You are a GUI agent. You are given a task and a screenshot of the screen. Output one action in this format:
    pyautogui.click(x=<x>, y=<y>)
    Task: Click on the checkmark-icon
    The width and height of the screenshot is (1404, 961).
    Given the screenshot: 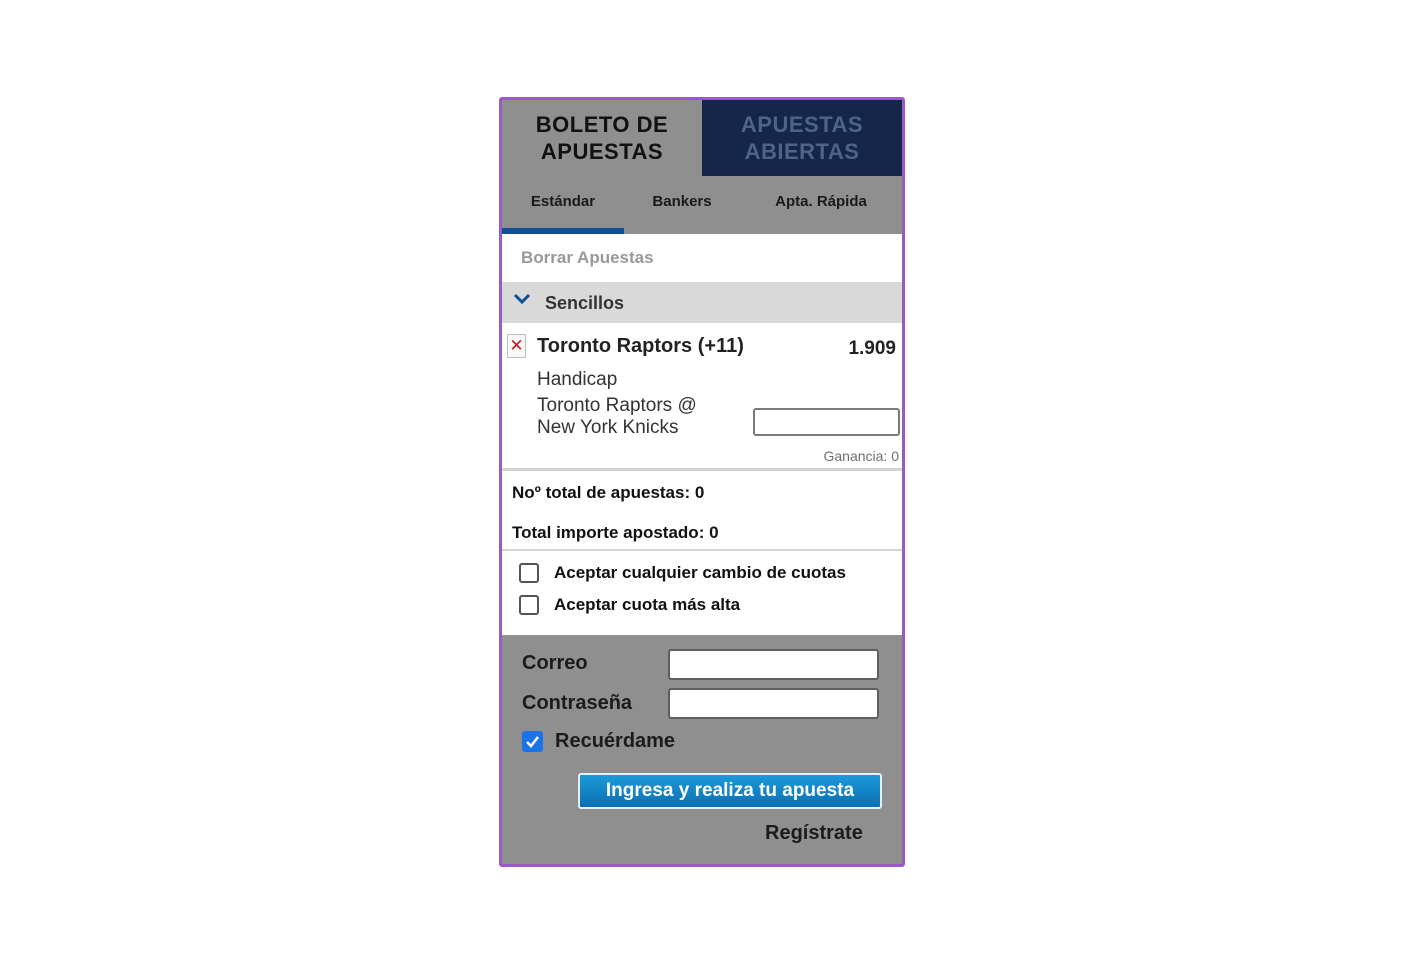 What is the action you would take?
    pyautogui.click(x=532, y=742)
    